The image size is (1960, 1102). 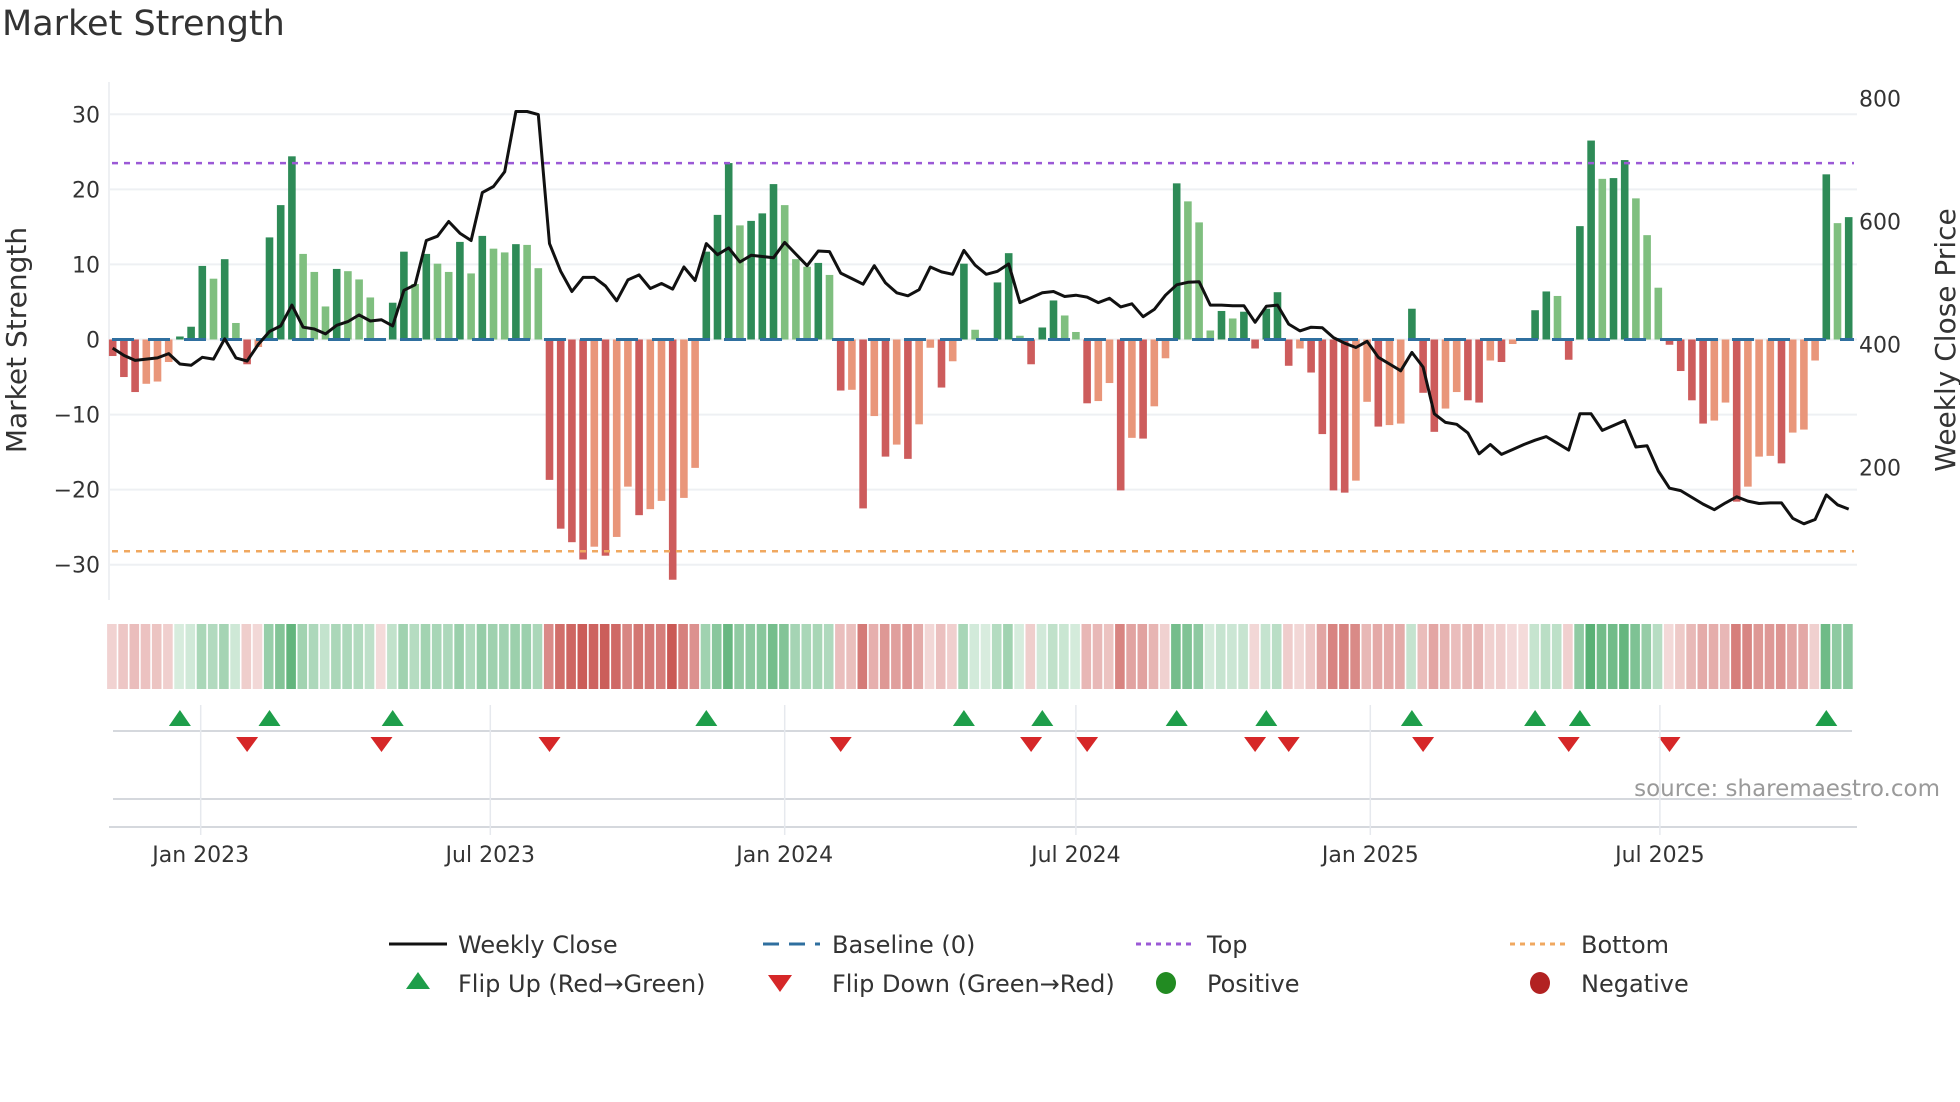 What do you see at coordinates (980, 656) in the screenshot?
I see `strength-heat-strip` at bounding box center [980, 656].